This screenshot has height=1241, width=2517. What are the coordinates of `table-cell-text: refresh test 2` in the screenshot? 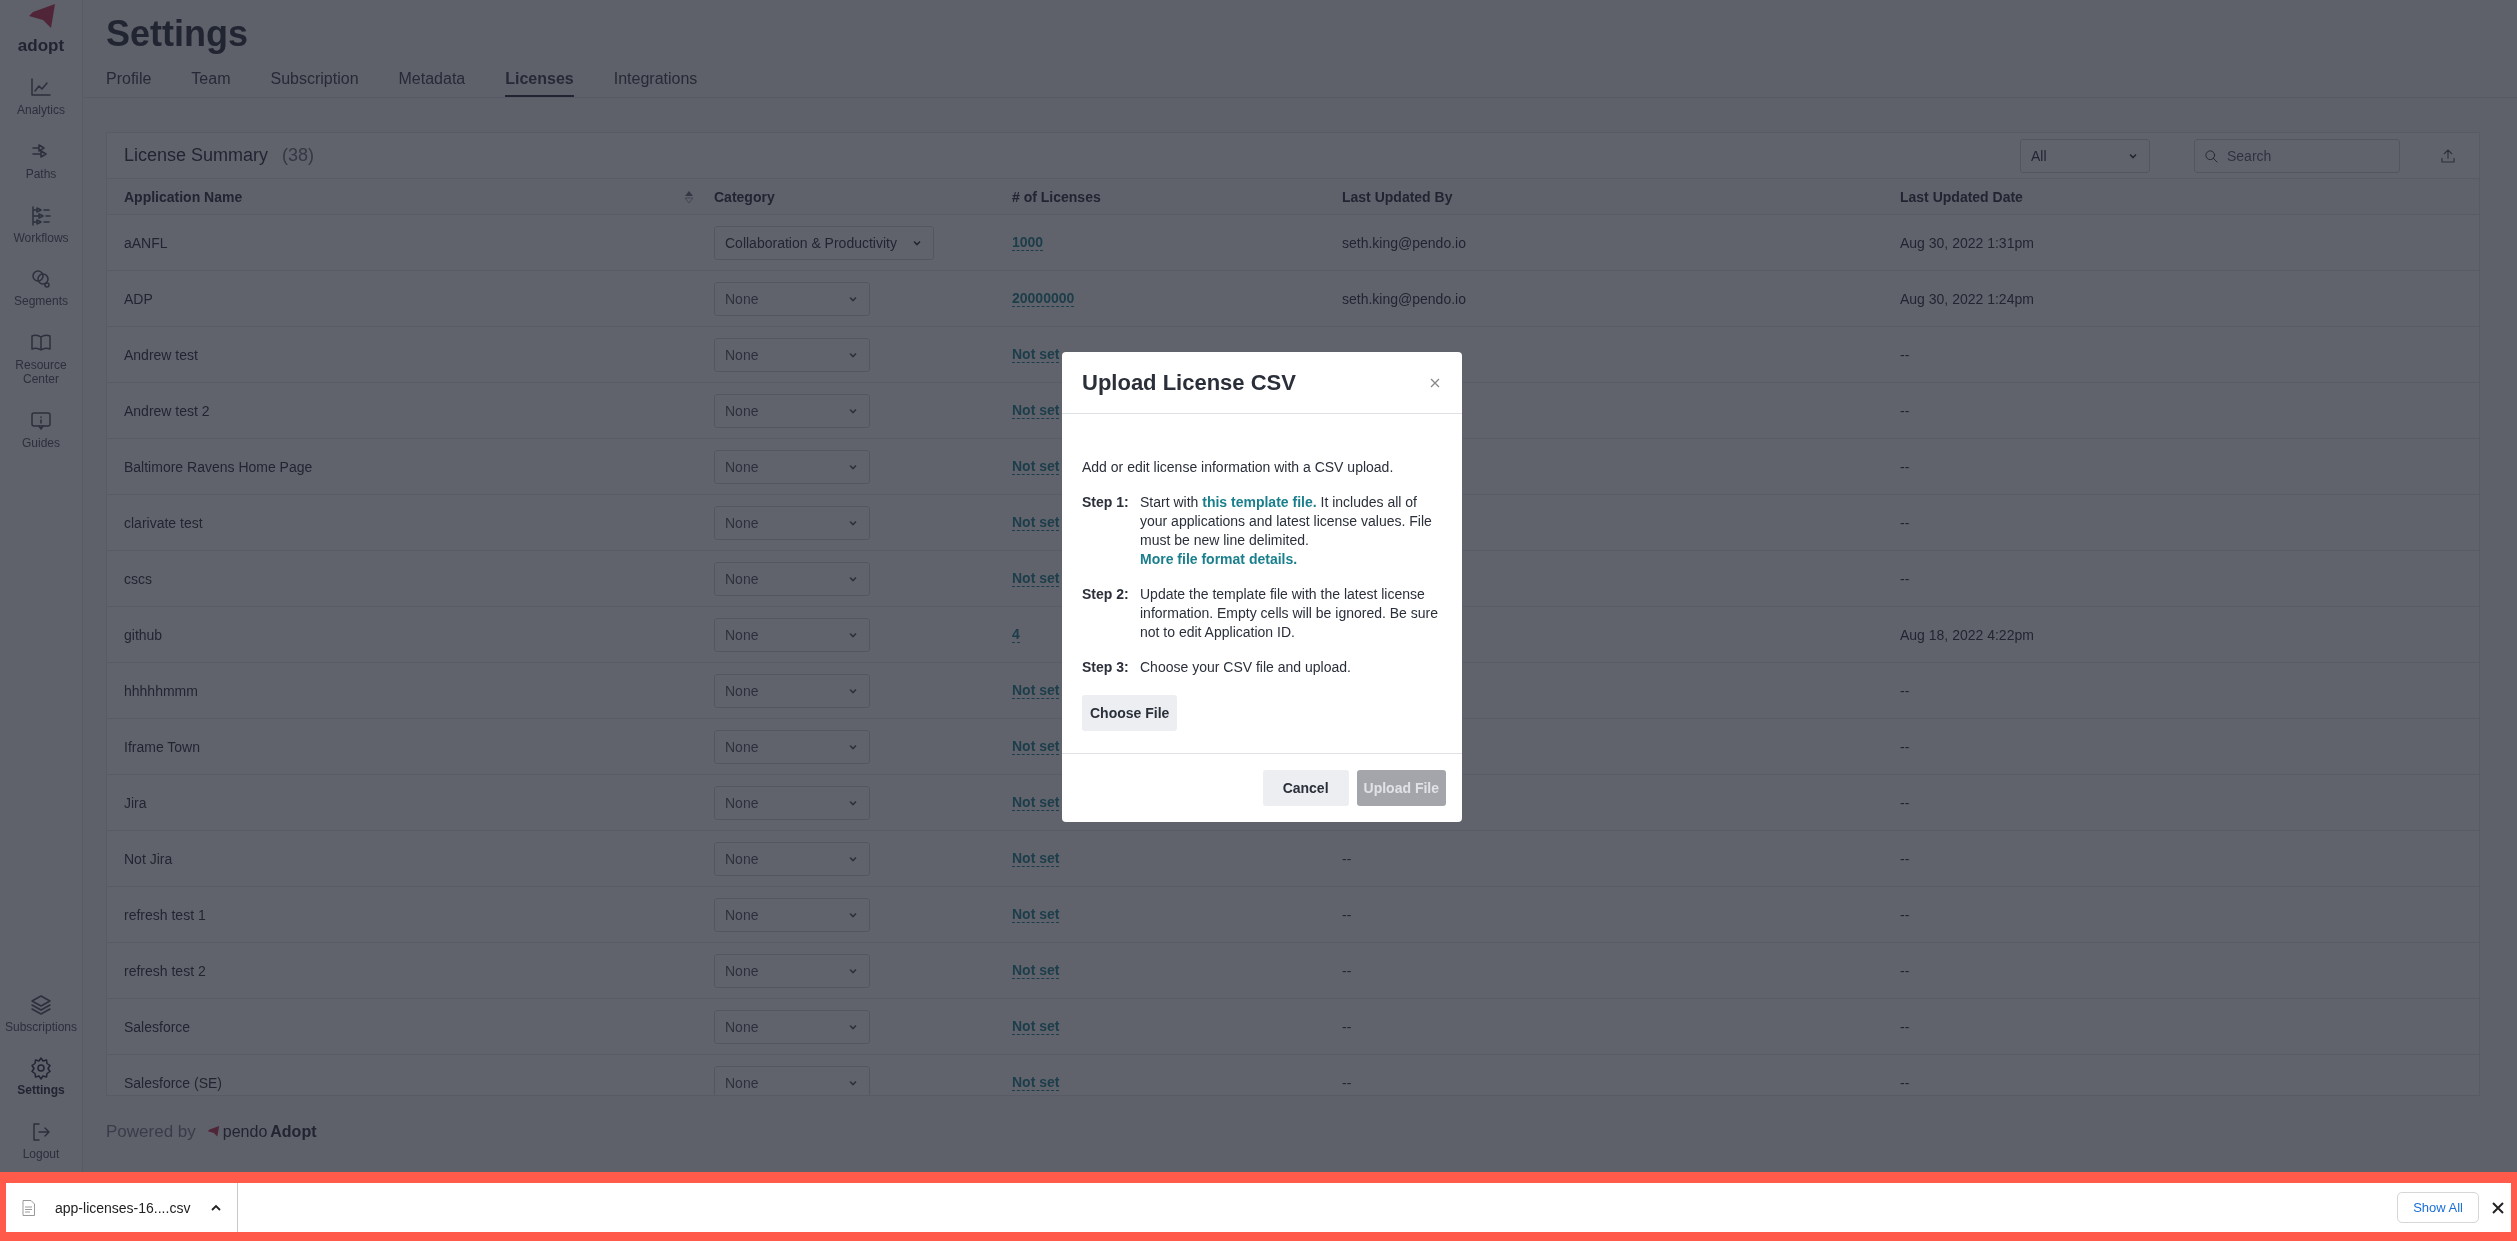 It's located at (165, 970).